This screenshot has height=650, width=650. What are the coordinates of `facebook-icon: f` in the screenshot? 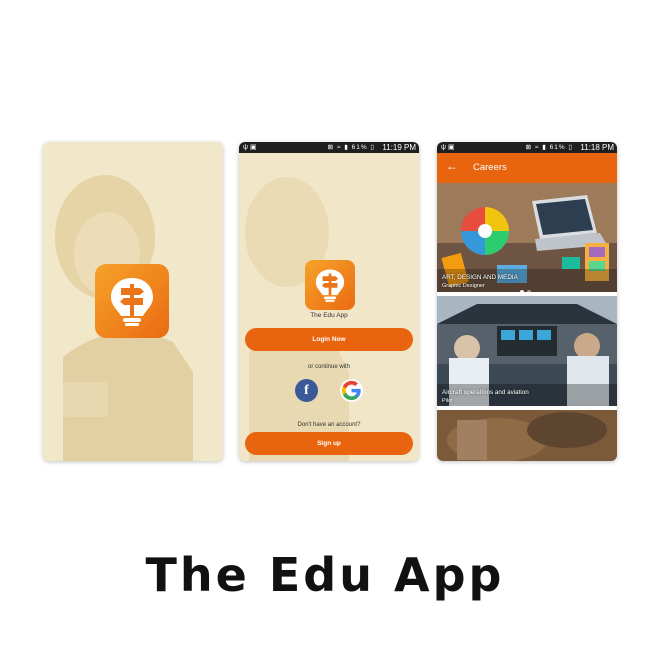 It's located at (306, 390).